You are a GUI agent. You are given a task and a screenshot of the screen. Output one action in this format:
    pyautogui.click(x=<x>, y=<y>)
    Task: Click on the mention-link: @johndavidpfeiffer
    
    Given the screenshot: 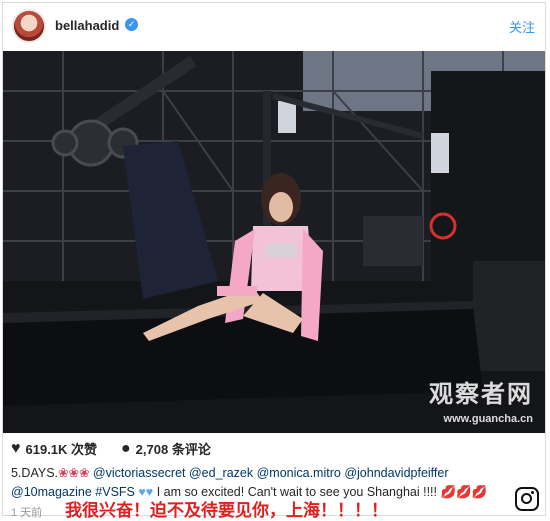 What is the action you would take?
    pyautogui.click(x=396, y=473)
    